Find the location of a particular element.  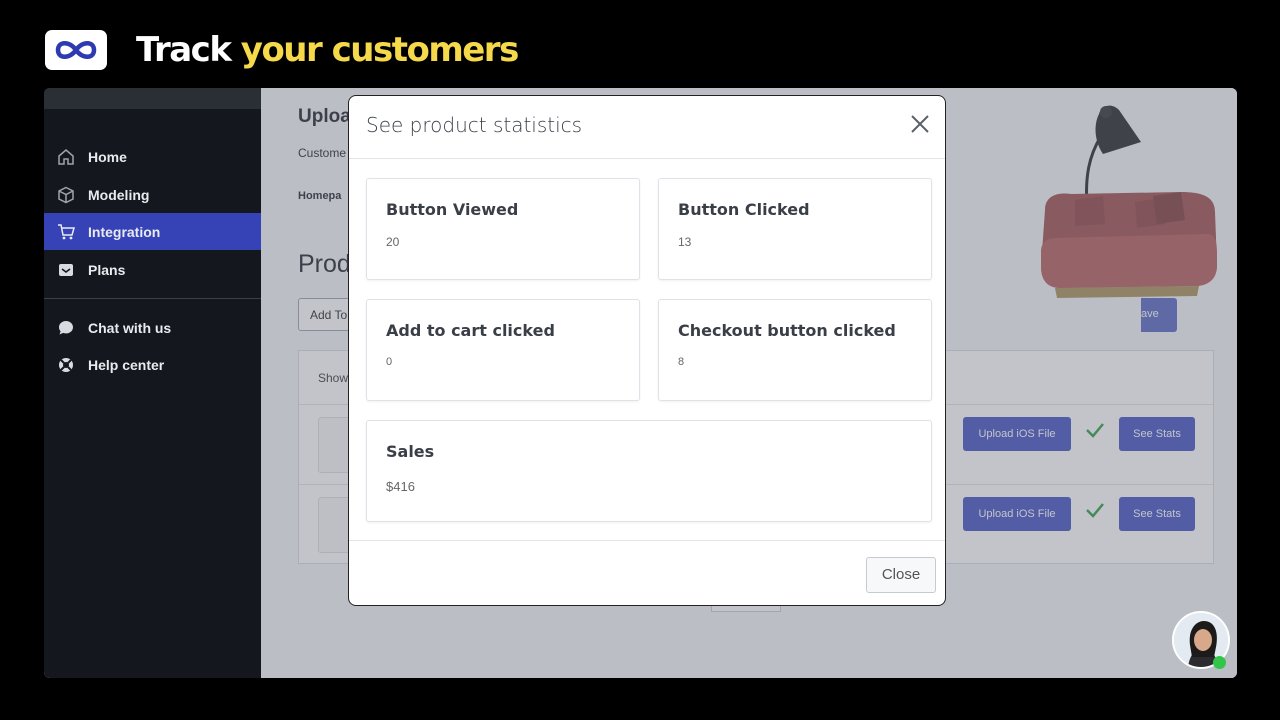

sidebar-item-chat: Chat with us is located at coordinates (152, 327).